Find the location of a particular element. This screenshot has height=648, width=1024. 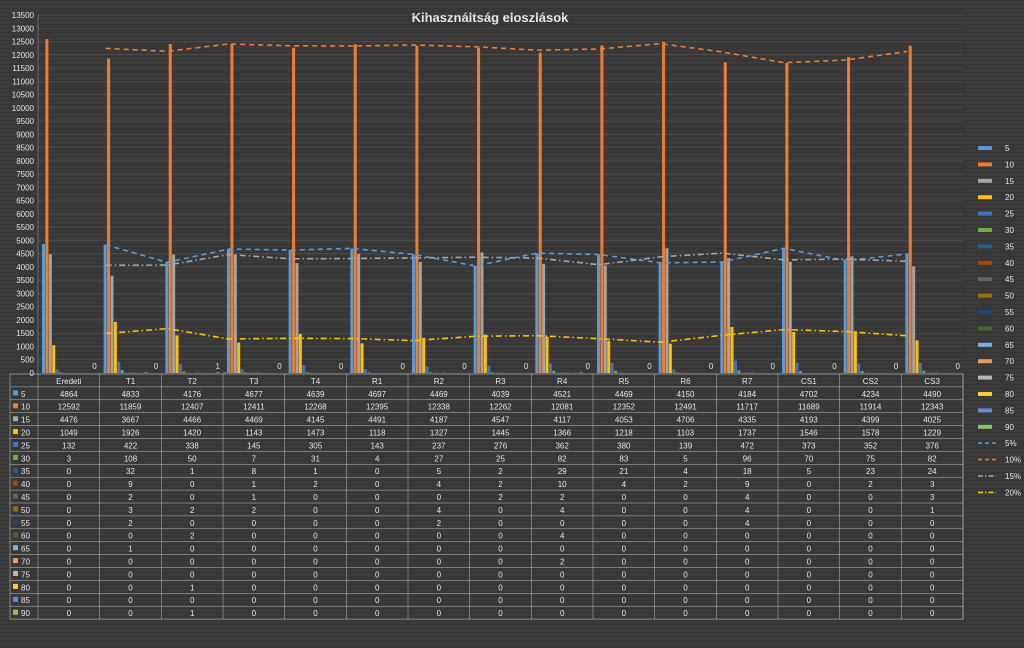

table-cell: 12491 is located at coordinates (685, 407).